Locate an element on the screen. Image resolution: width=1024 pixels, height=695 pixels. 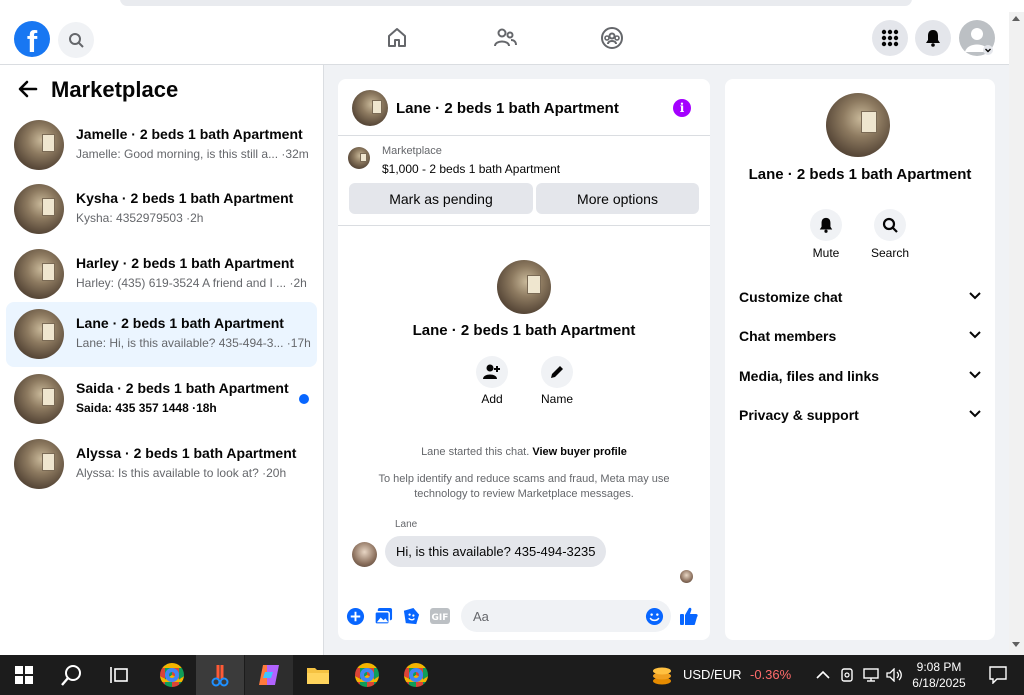
task-view-icon is located at coordinates (119, 675).